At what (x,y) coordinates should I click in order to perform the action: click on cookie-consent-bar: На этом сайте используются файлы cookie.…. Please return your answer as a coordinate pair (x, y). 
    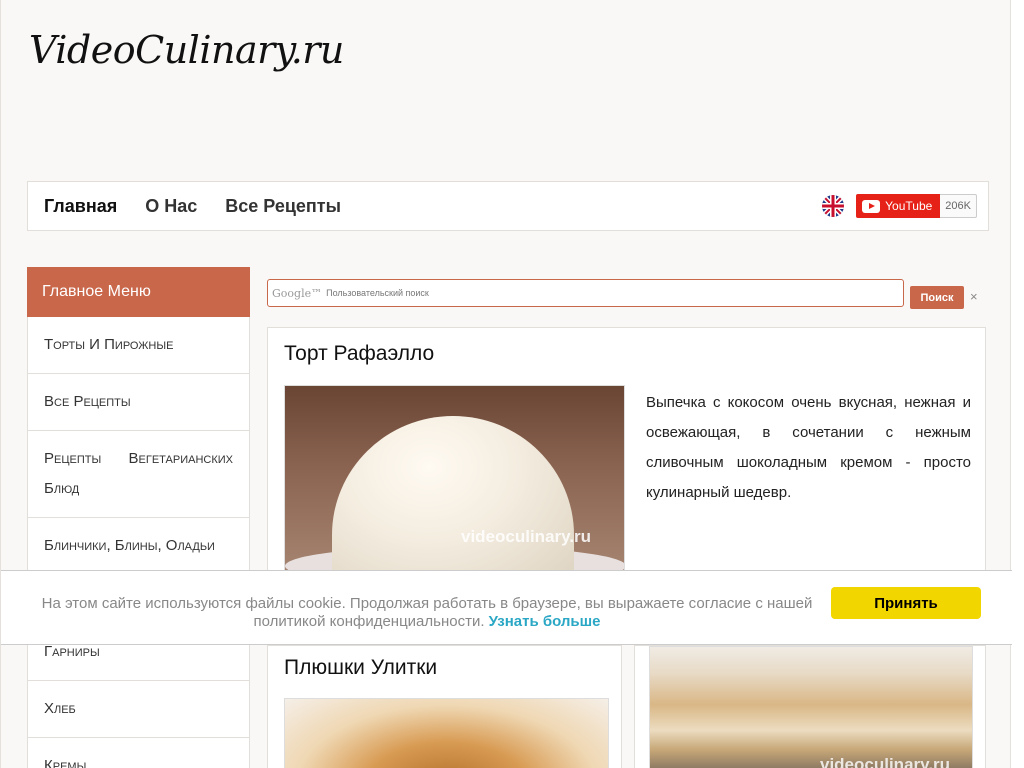
    Looking at the image, I should click on (506, 607).